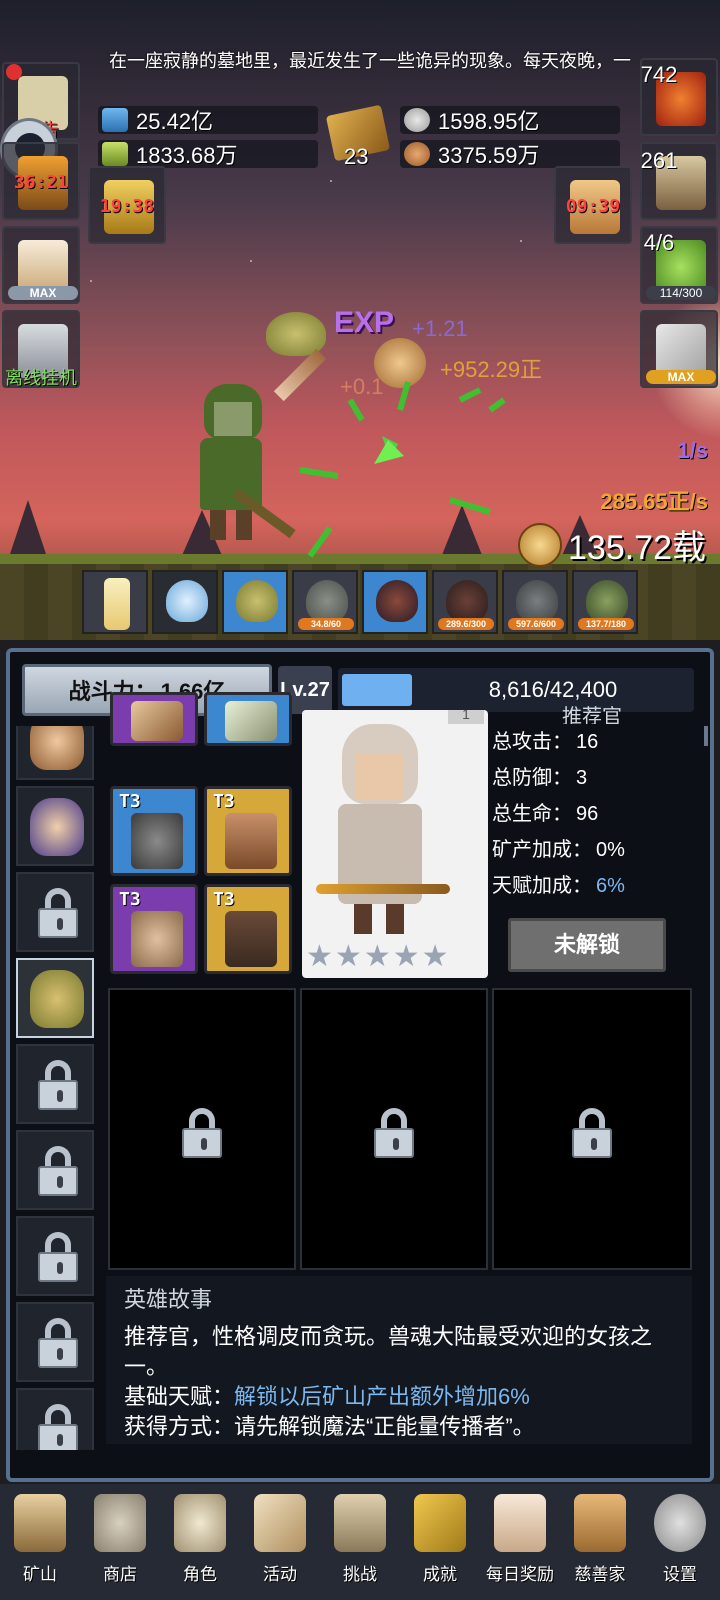 This screenshot has width=720, height=1600. What do you see at coordinates (402, 469) in the screenshot?
I see `attack-sparks` at bounding box center [402, 469].